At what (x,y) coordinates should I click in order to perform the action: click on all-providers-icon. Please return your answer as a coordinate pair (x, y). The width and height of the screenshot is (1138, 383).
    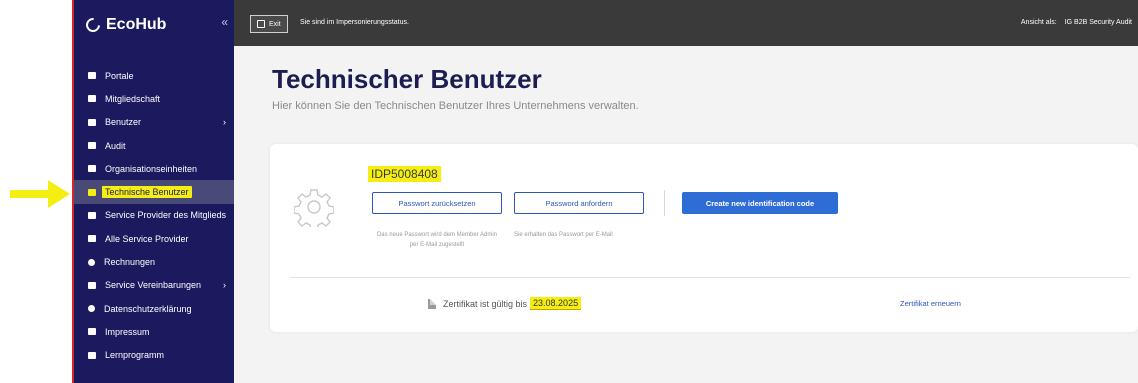
    Looking at the image, I should click on (92, 239).